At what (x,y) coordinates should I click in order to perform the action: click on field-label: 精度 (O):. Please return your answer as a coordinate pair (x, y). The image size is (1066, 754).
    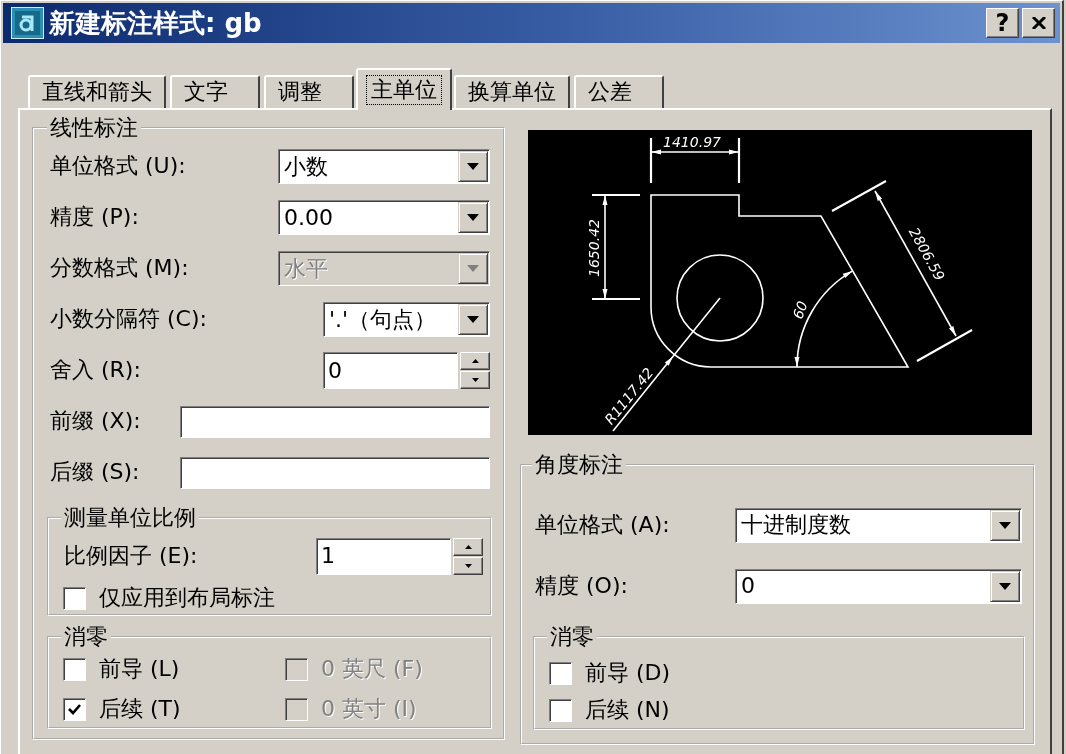
    Looking at the image, I should click on (581, 586).